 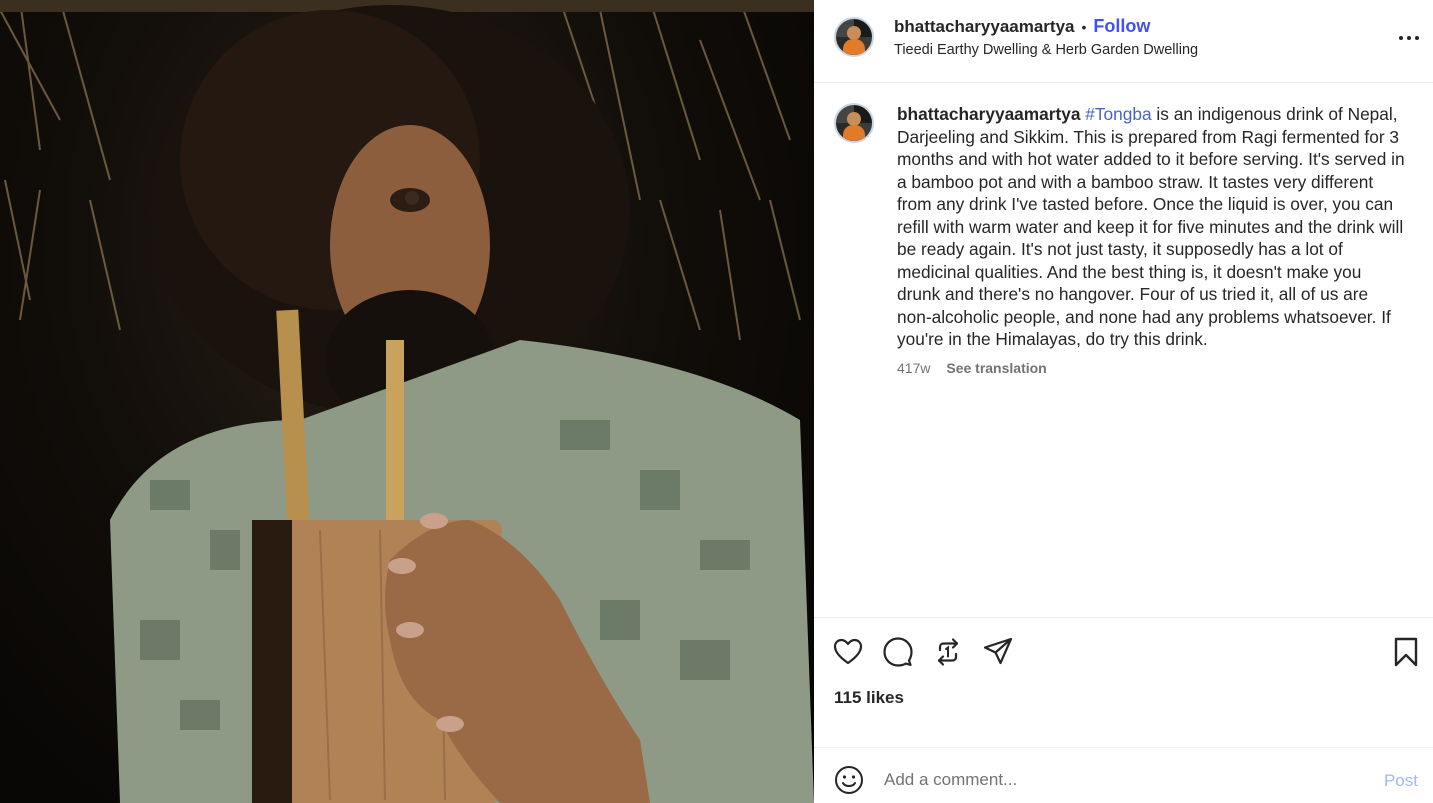 What do you see at coordinates (854, 123) in the screenshot?
I see `caption-avatar` at bounding box center [854, 123].